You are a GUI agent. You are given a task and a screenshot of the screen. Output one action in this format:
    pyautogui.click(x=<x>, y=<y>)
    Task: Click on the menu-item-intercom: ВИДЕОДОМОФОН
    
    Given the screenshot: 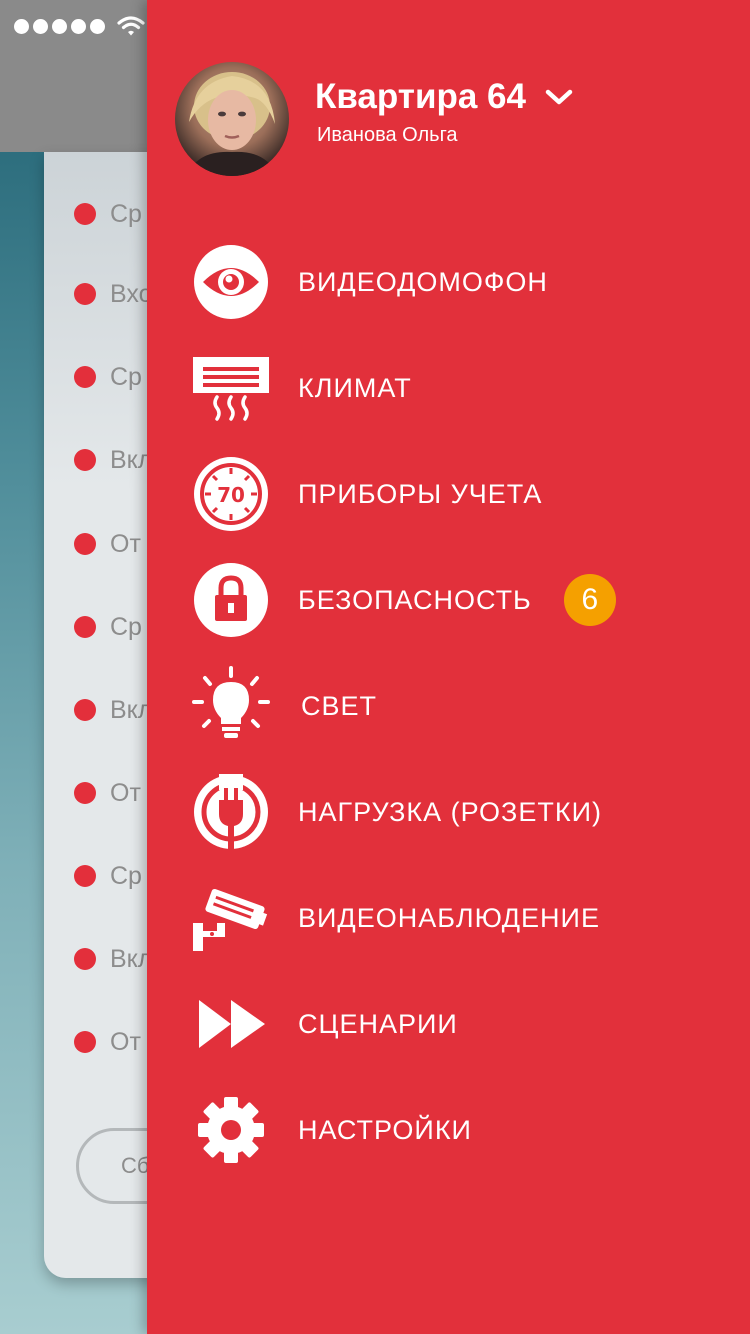 What is the action you would take?
    pyautogui.click(x=461, y=282)
    